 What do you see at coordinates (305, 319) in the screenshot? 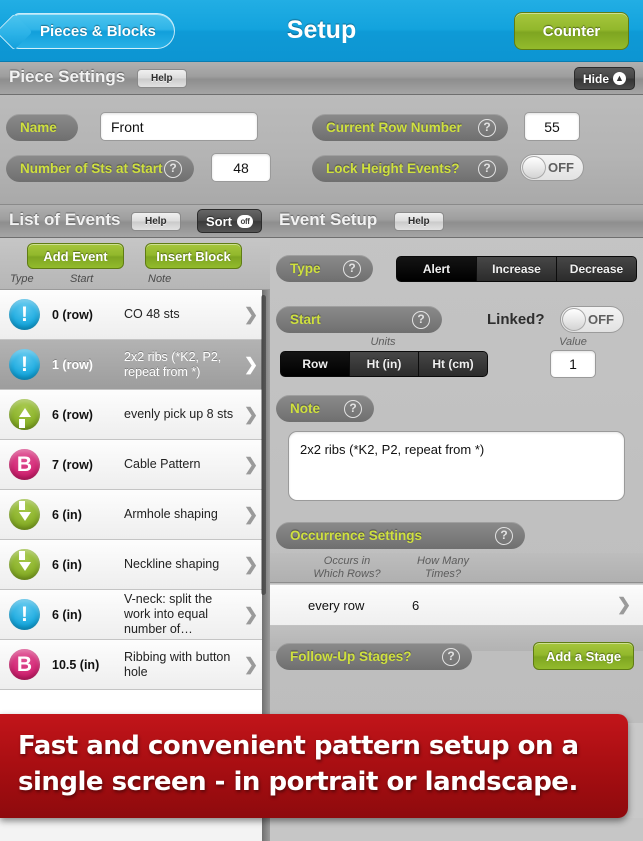
I see `start-label-text: Start` at bounding box center [305, 319].